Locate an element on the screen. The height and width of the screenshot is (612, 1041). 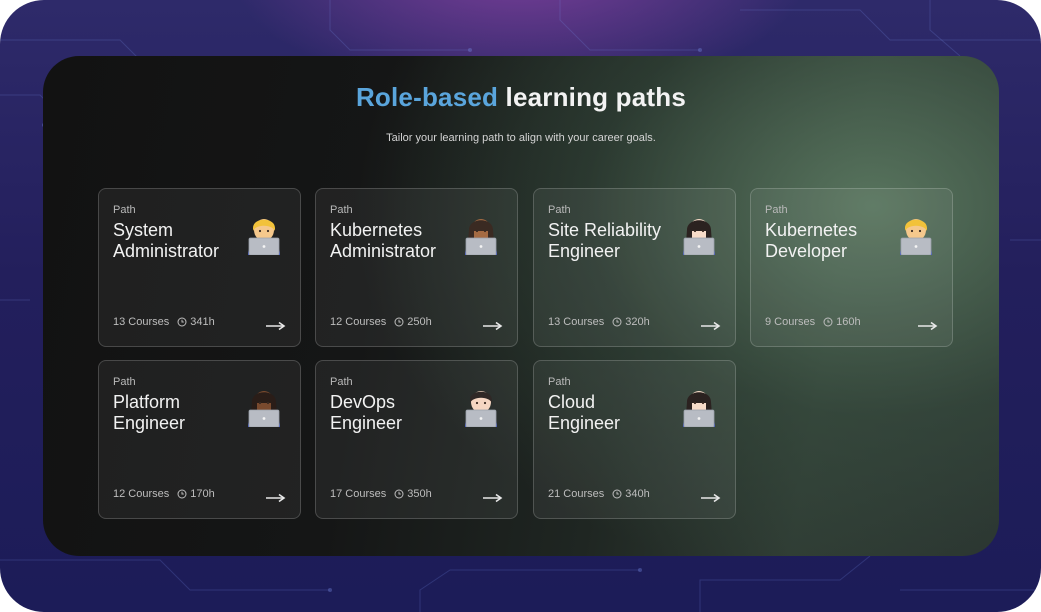
duration-hours: 170h is located at coordinates (202, 494).